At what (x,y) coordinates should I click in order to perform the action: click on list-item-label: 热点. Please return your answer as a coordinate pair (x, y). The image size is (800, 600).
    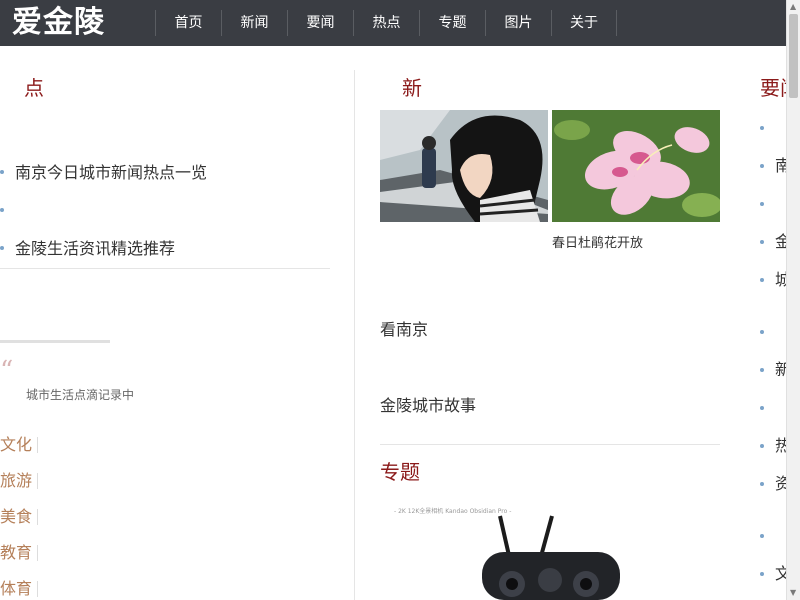
    Looking at the image, I should click on (780, 446).